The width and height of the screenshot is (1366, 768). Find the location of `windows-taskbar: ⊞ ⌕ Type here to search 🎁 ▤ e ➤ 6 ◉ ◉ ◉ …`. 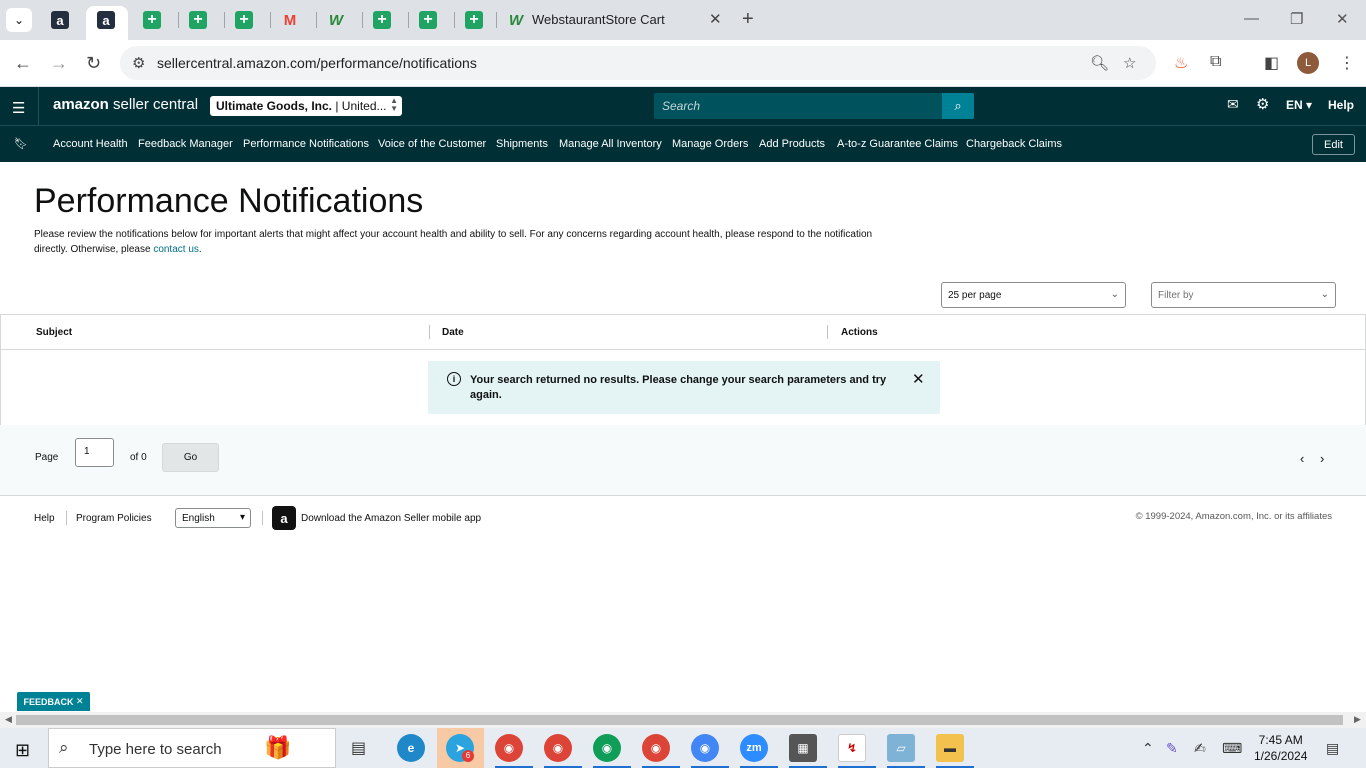

windows-taskbar: ⊞ ⌕ Type here to search 🎁 ▤ e ➤ 6 ◉ ◉ ◉ … is located at coordinates (683, 748).